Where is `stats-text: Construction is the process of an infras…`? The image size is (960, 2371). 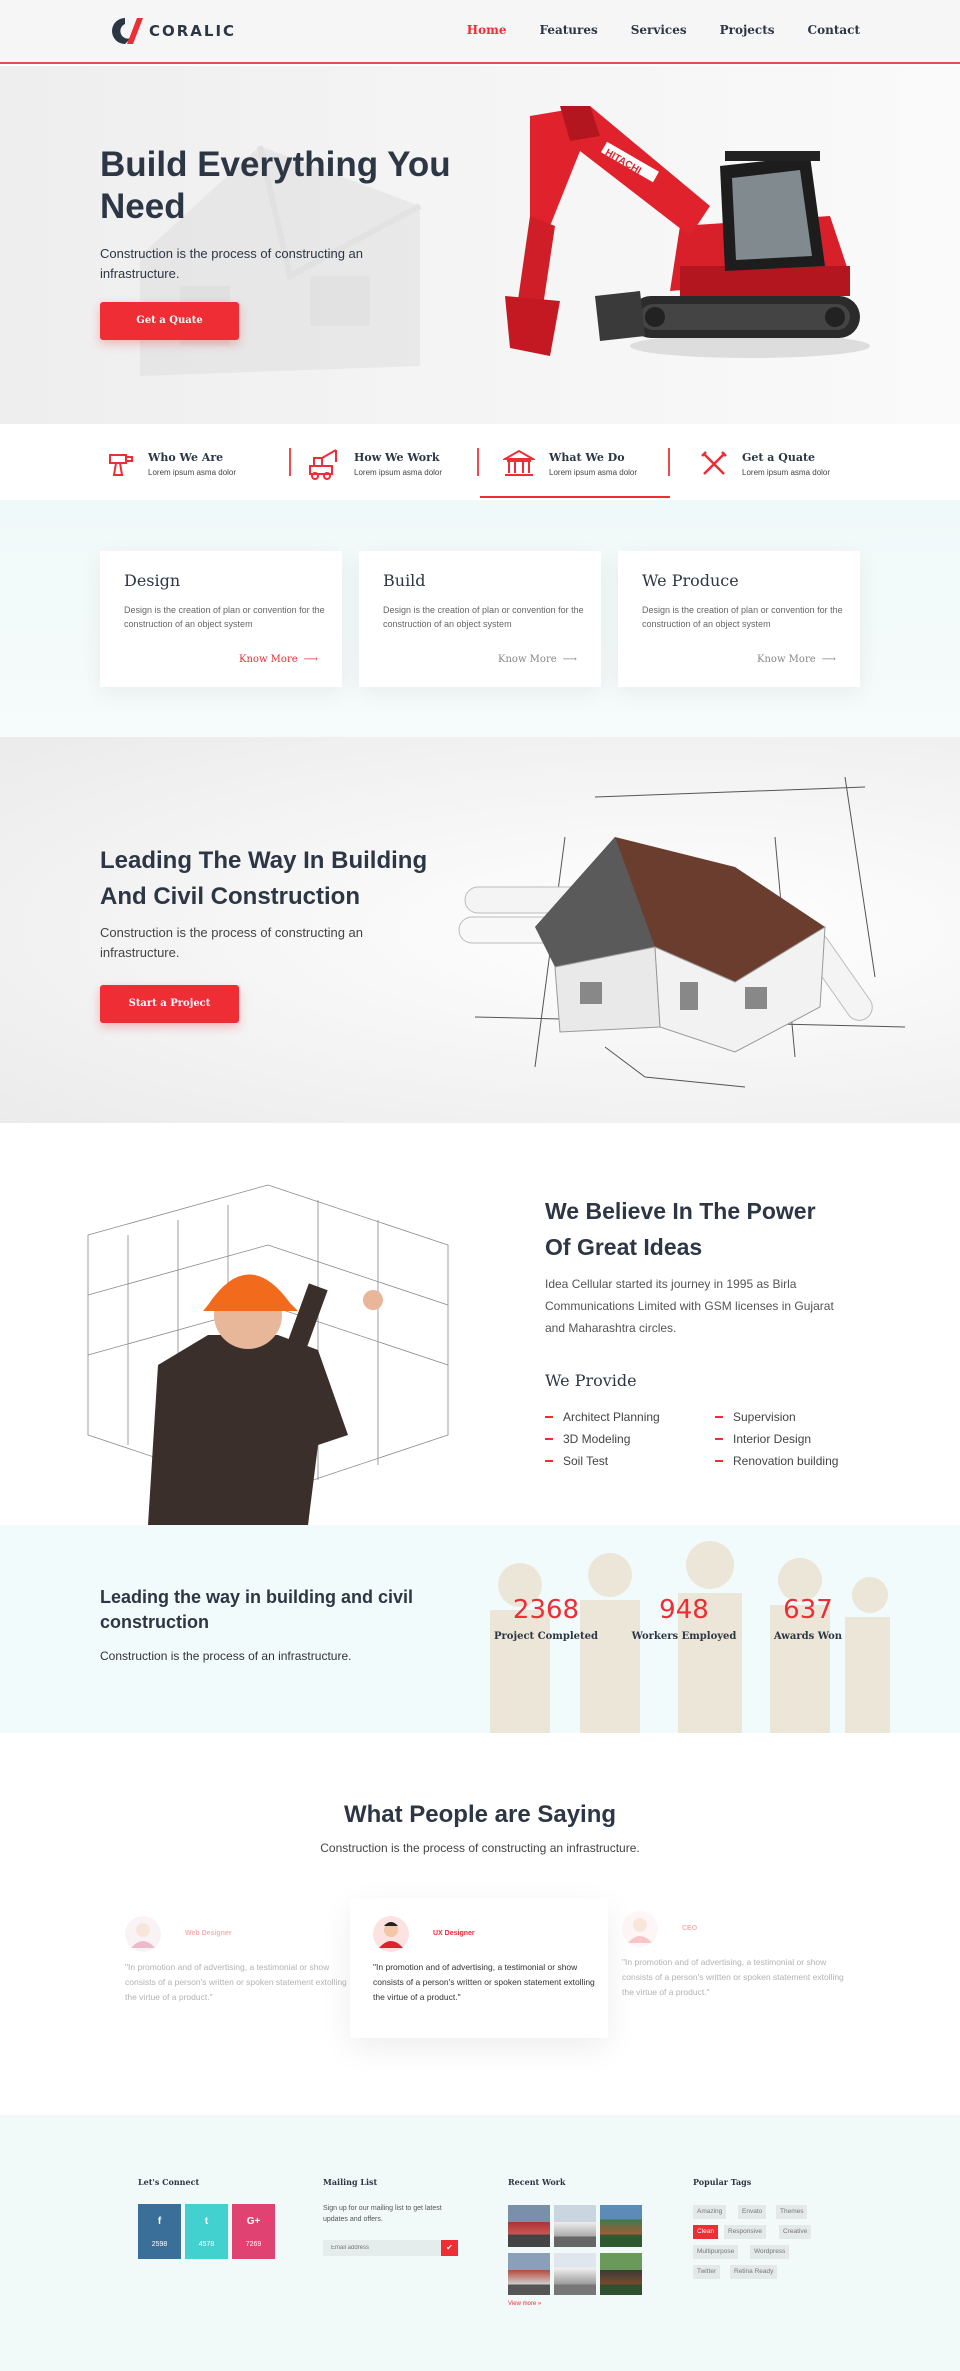 stats-text: Construction is the process of an infras… is located at coordinates (226, 1656).